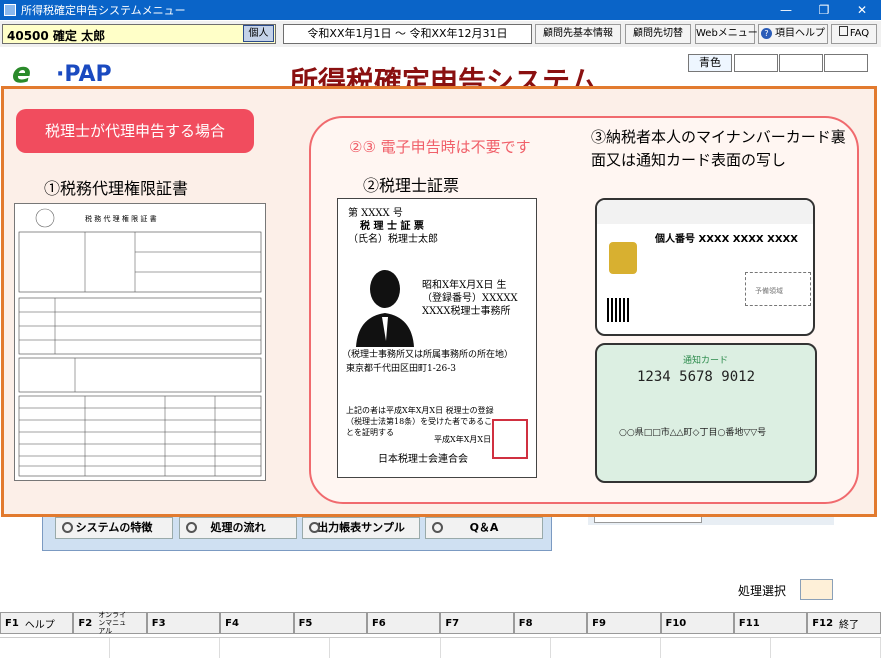  What do you see at coordinates (705, 212) in the screenshot?
I see `card-stripe` at bounding box center [705, 212].